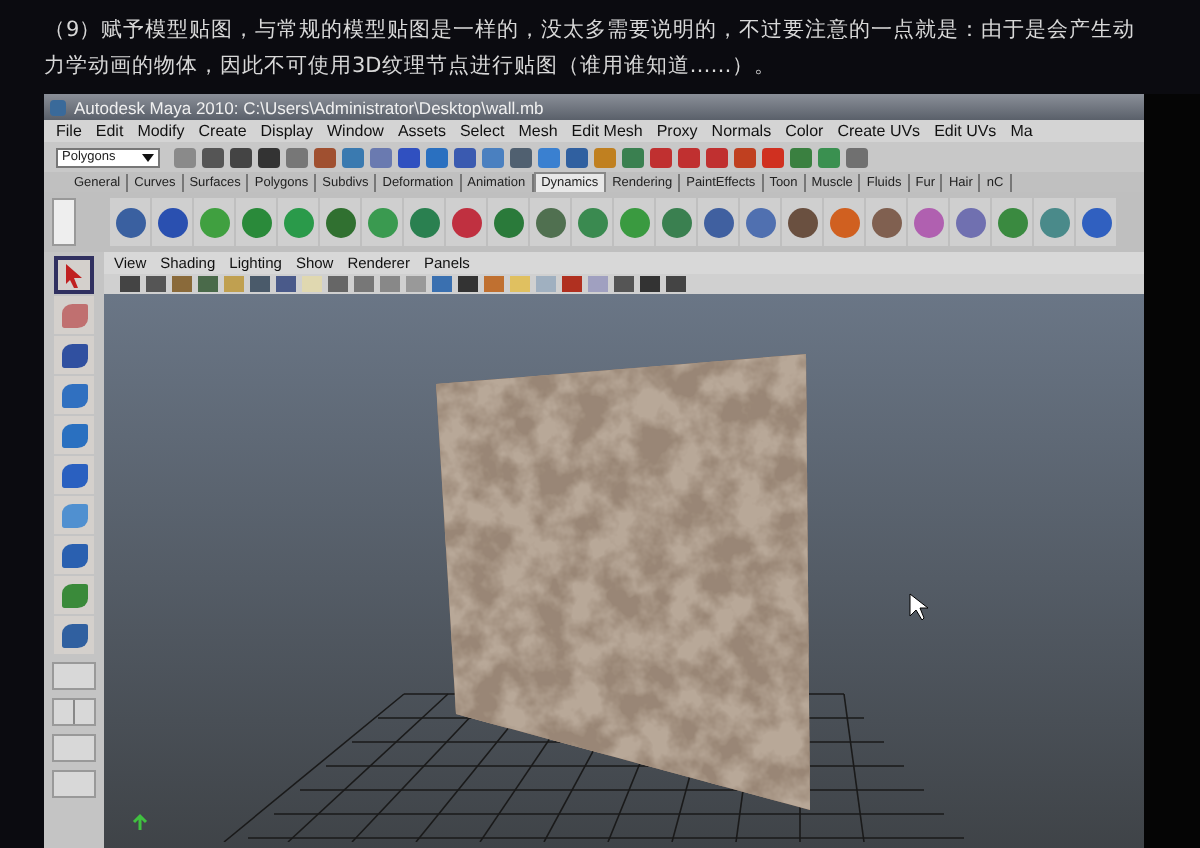 This screenshot has width=1200, height=848. Describe the element at coordinates (590, 49) in the screenshot. I see `article-paragraph: （9）赋予模型贴图，与常规的模型贴图是一样的，没太多需要说明的，不过要注意的一点就是：由于是会产生动力学动画的物体，因此不可使用3D纹理节点进行贴图（谁用谁知道……）。` at that location.